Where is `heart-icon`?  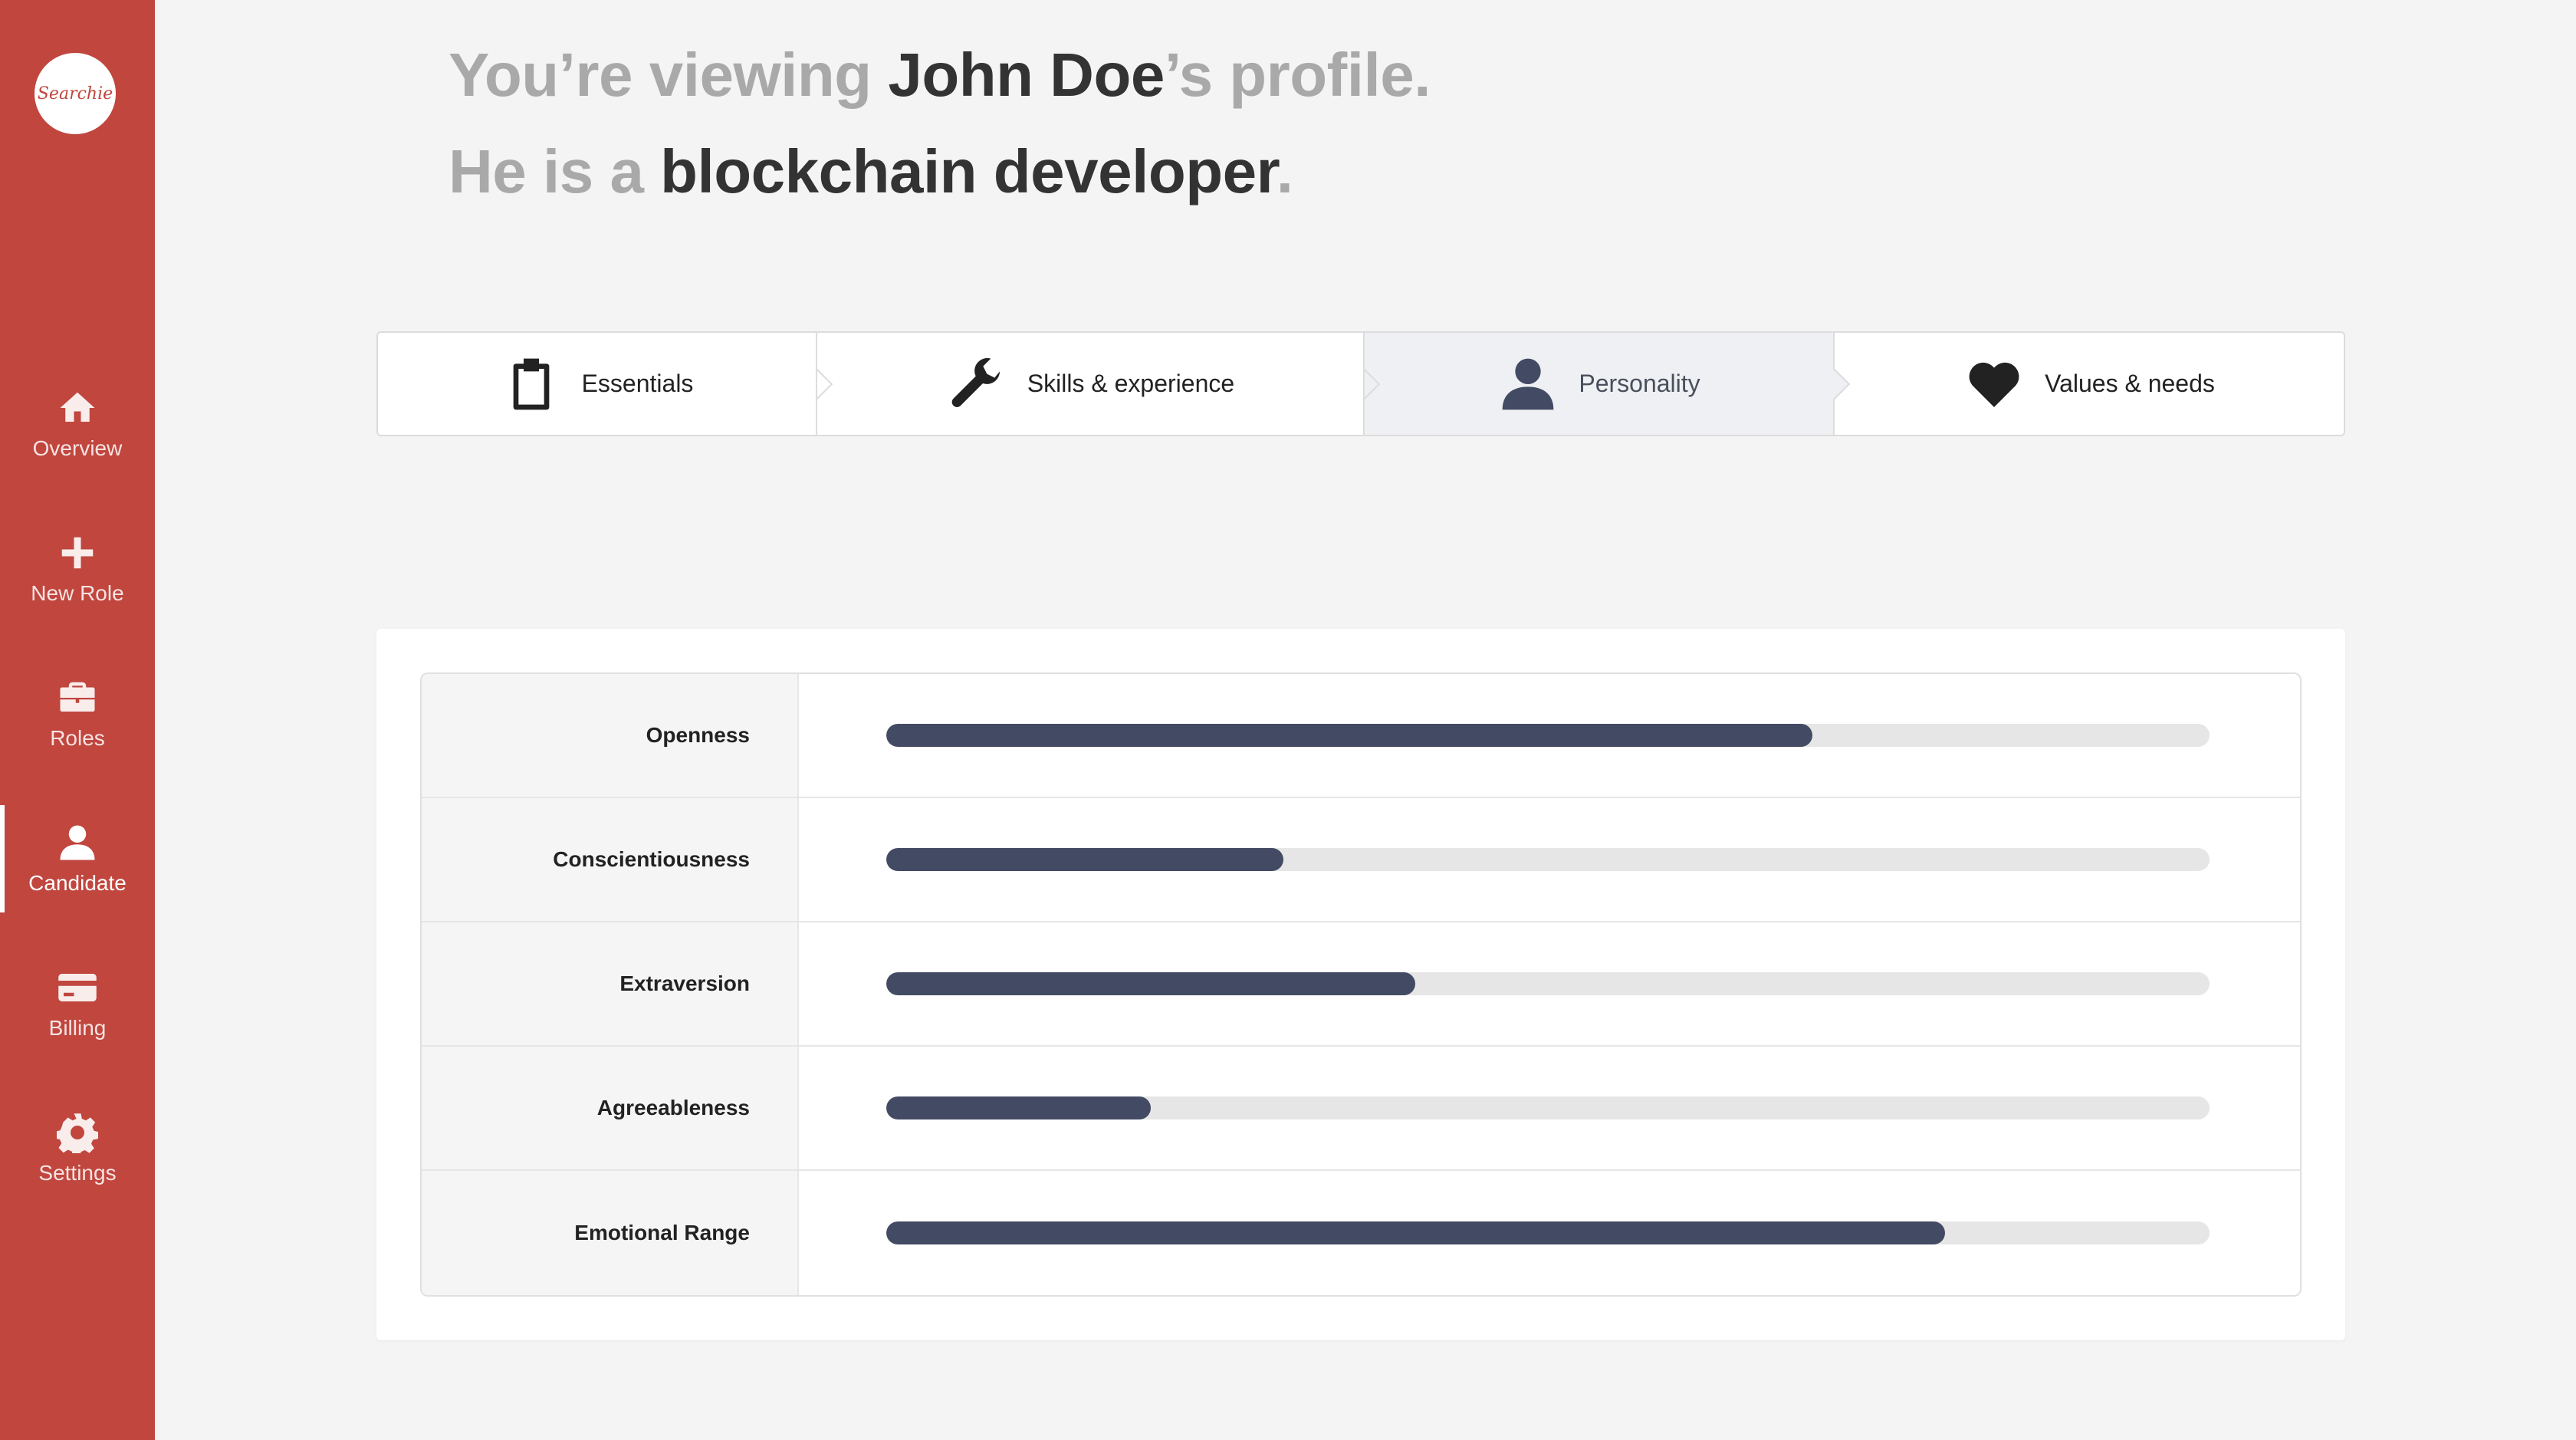
heart-icon is located at coordinates (1994, 384).